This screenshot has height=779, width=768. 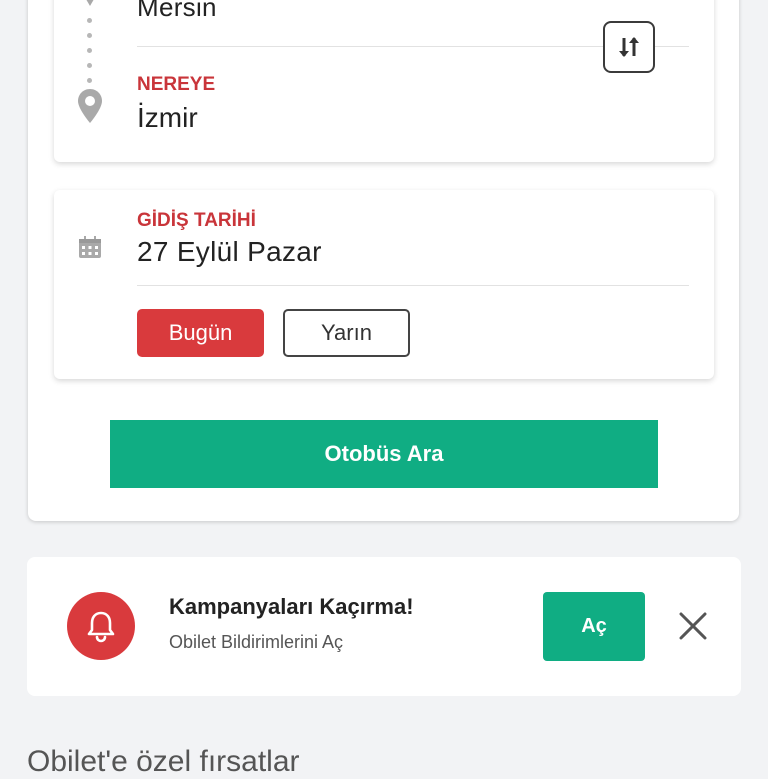 I want to click on date-label: GİDİŞ TARİHİ, so click(x=196, y=220).